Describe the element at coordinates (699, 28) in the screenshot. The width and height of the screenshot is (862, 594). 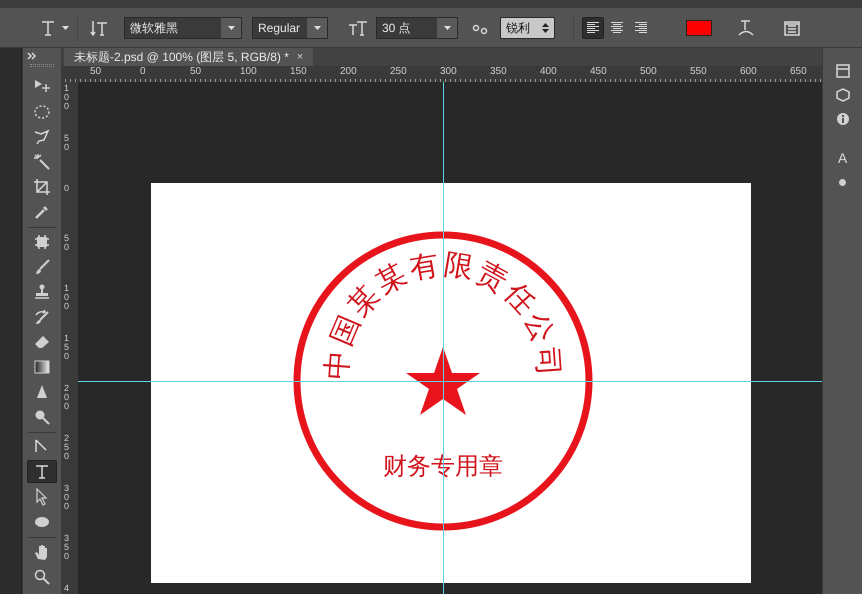
I see `text-color-swatch` at that location.